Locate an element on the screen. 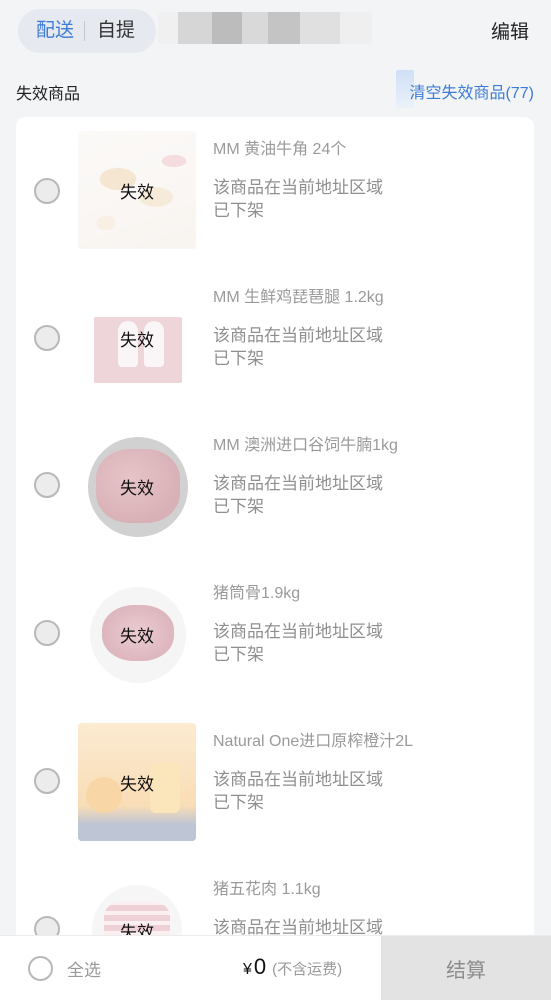 This screenshot has width=551, height=1000. item-name: 猪五花肉 1.1kg is located at coordinates (267, 889).